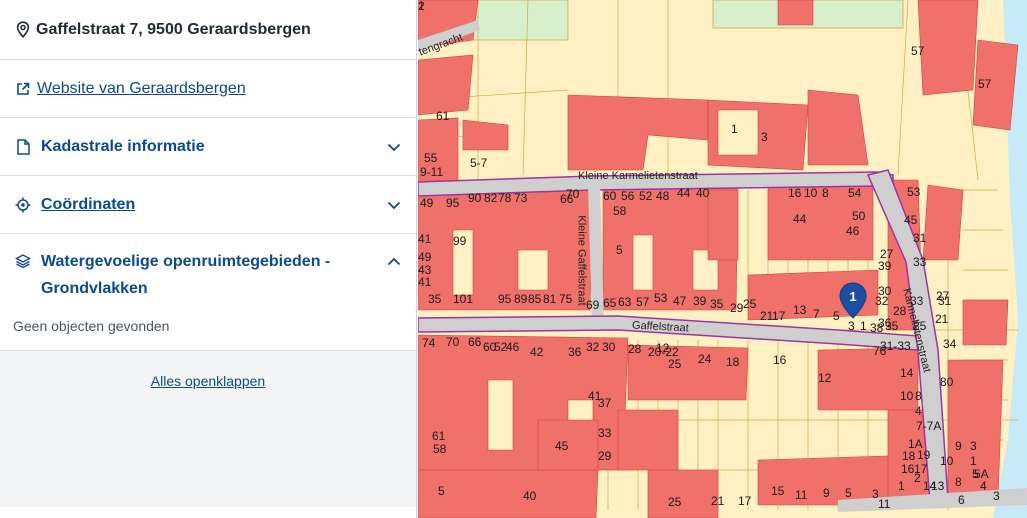 Image resolution: width=1027 pixels, height=518 pixels. Describe the element at coordinates (173, 29) in the screenshot. I see `address-text: Gaffelstraat 7, 9500 Geraardsbergen` at that location.